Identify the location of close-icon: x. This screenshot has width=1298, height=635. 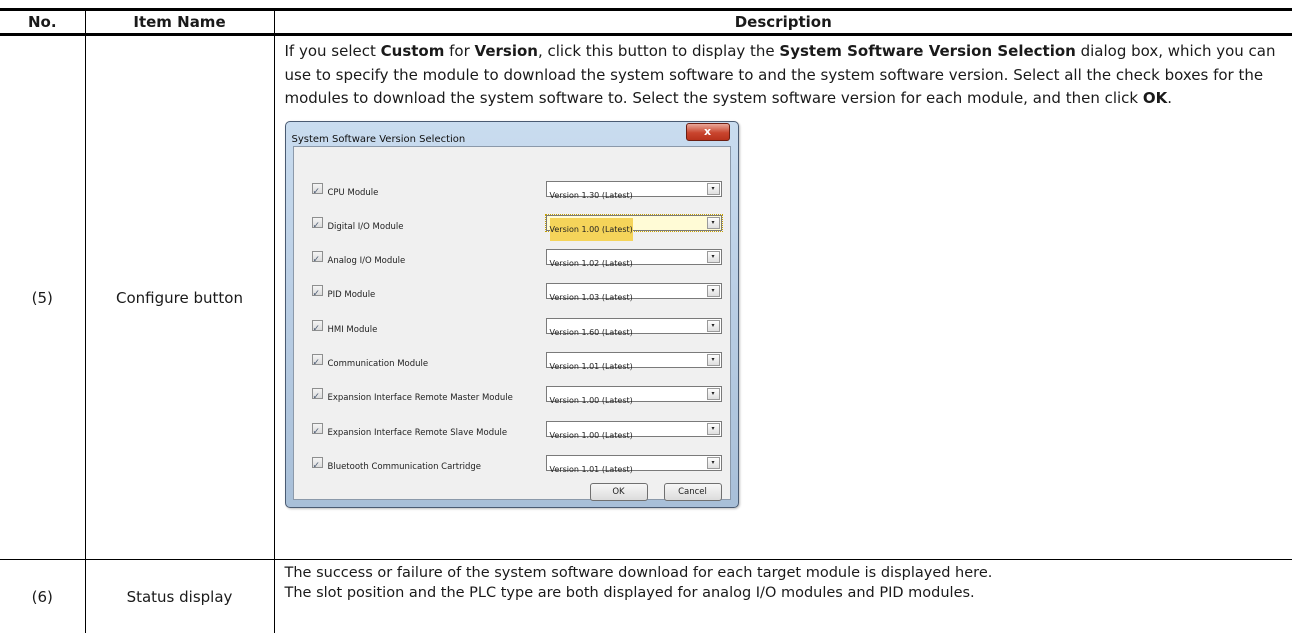
(707, 131).